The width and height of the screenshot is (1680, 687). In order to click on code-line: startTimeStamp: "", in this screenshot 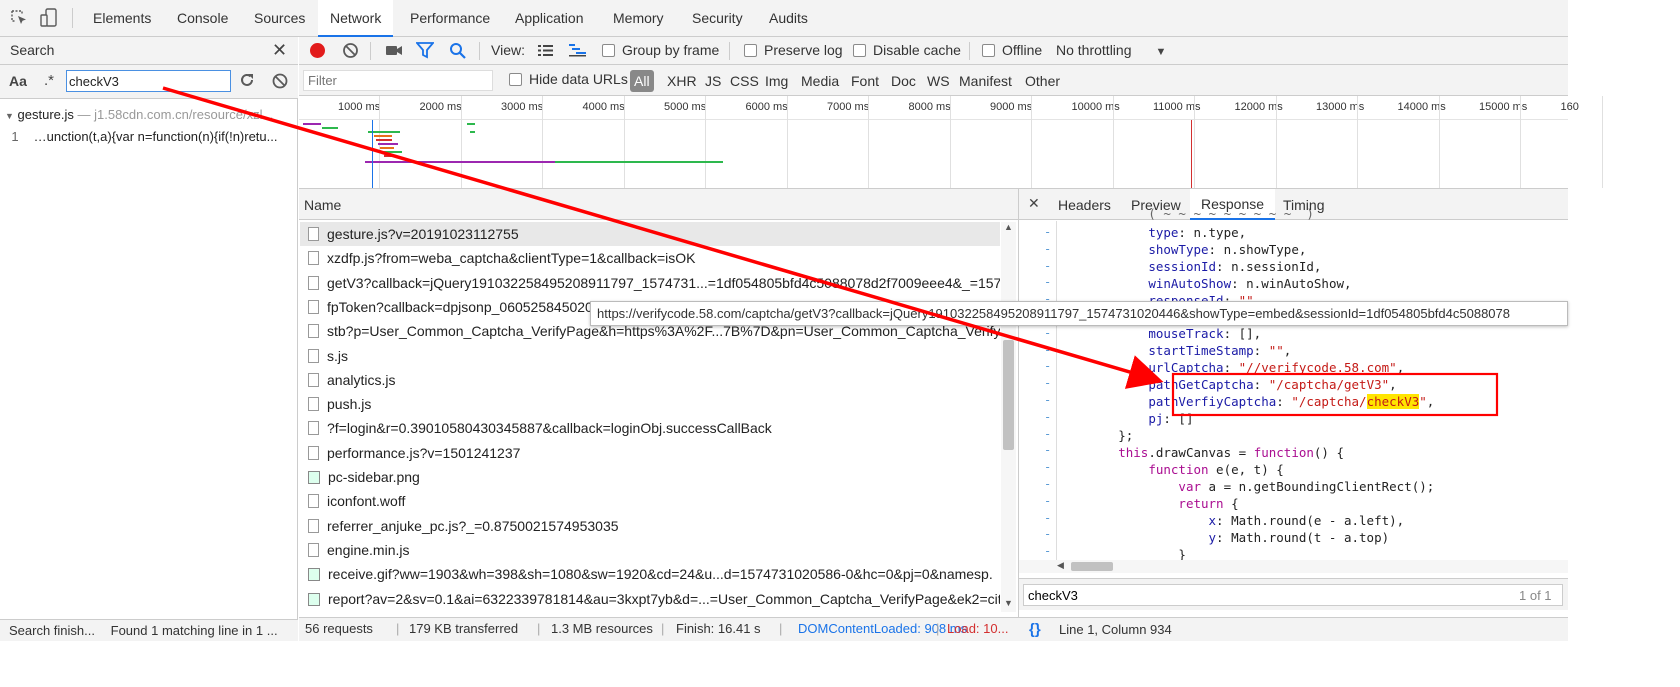, I will do `click(1220, 350)`.